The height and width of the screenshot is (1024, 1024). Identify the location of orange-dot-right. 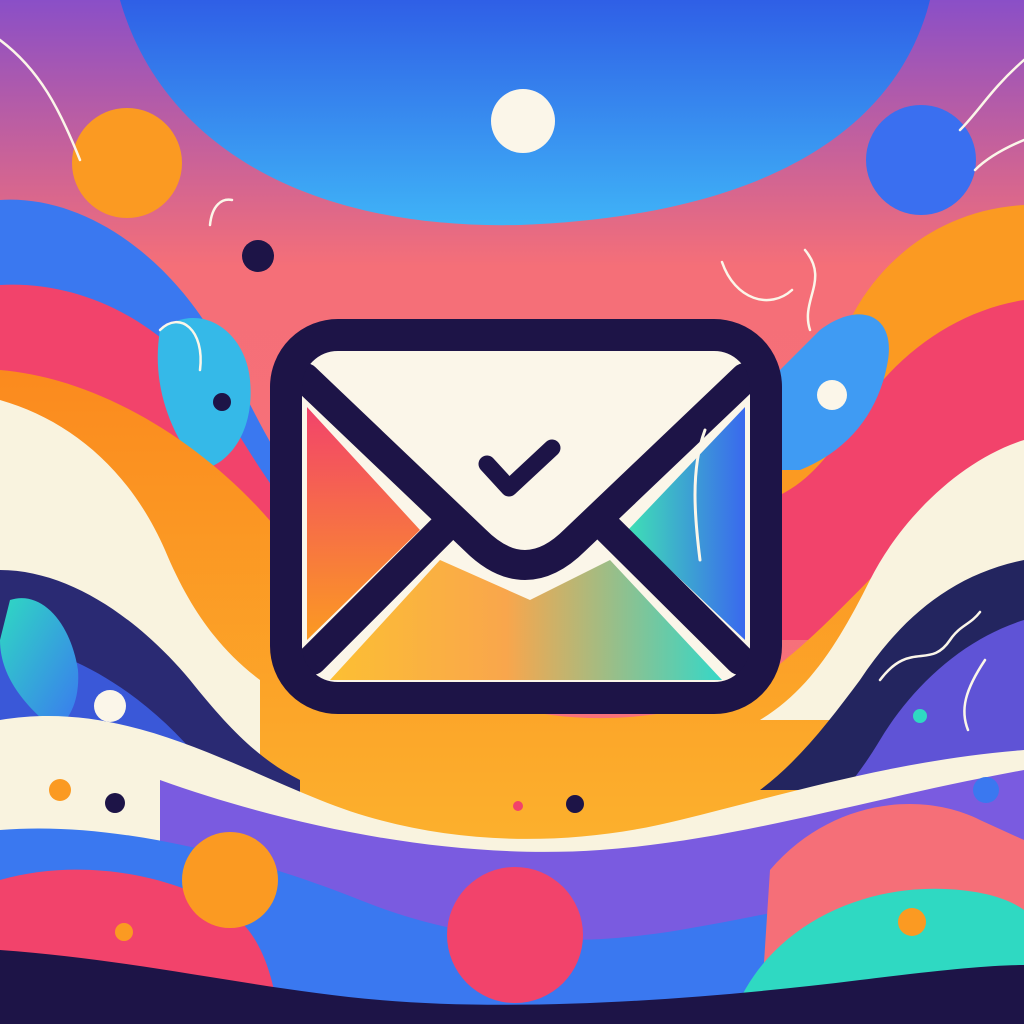
(912, 922).